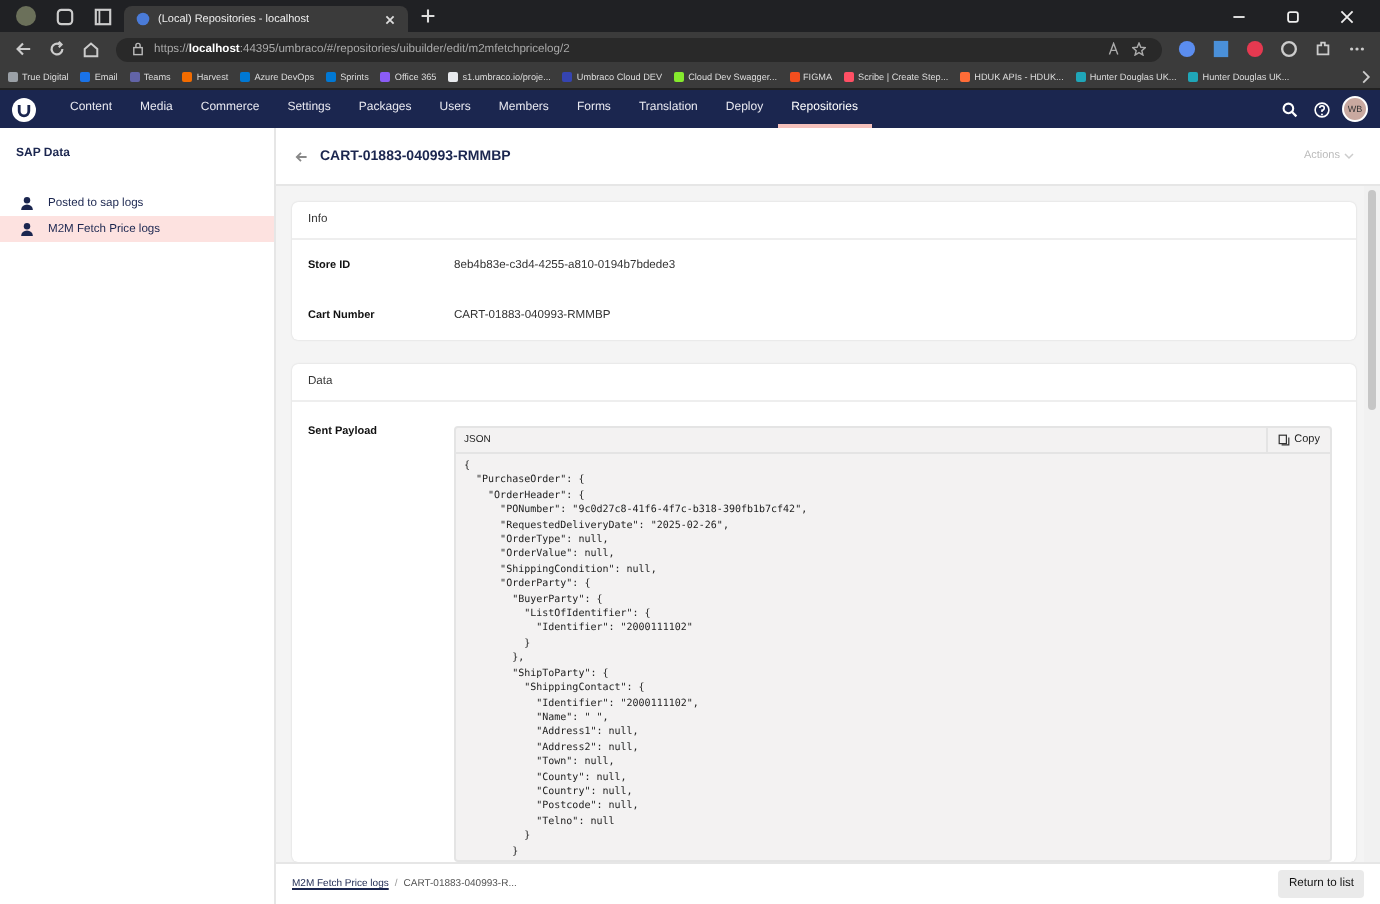  I want to click on refresh-icon, so click(57, 49).